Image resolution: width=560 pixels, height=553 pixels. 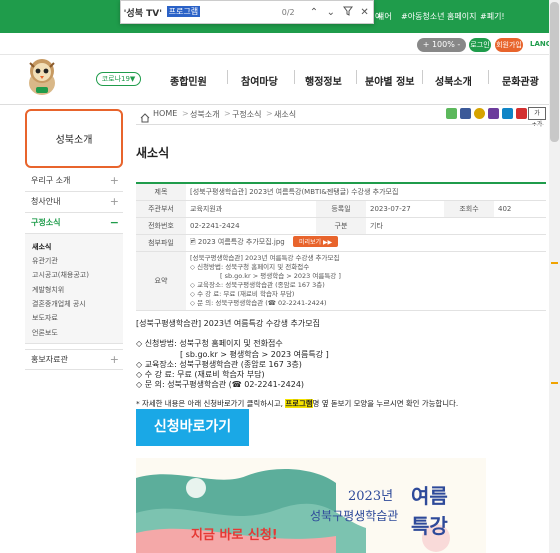 What do you see at coordinates (385, 403) in the screenshot?
I see `note-text: 명 옆 돋보기 모양을 누르시면 확인 가능합니다.` at bounding box center [385, 403].